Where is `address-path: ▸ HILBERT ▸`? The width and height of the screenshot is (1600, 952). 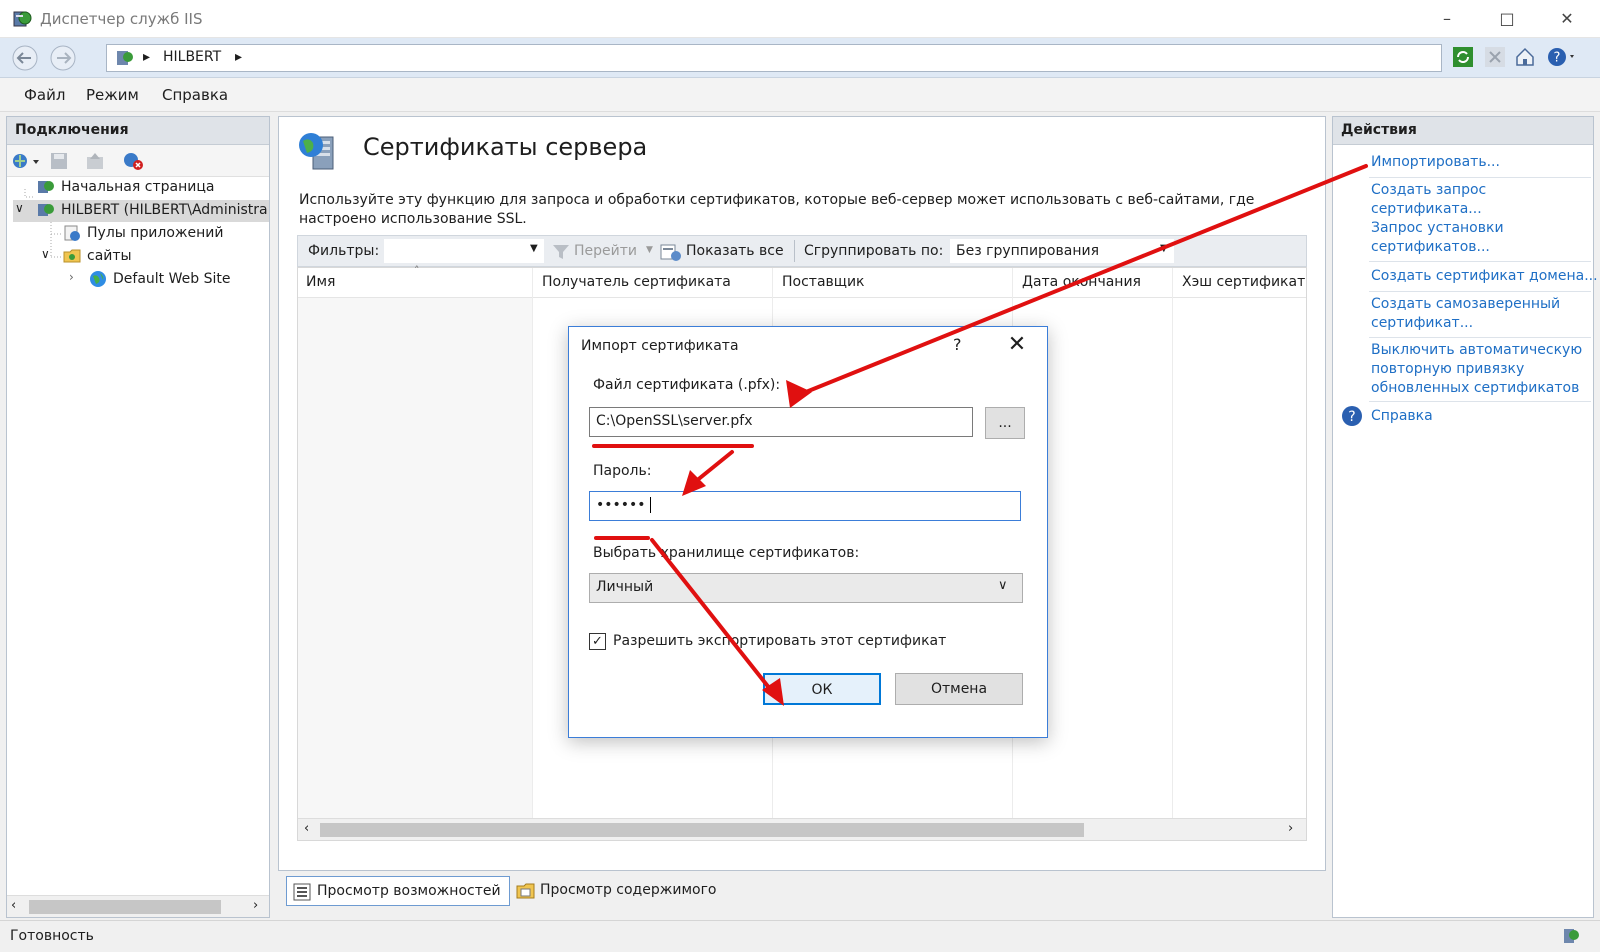
address-path: ▸ HILBERT ▸ is located at coordinates (774, 58).